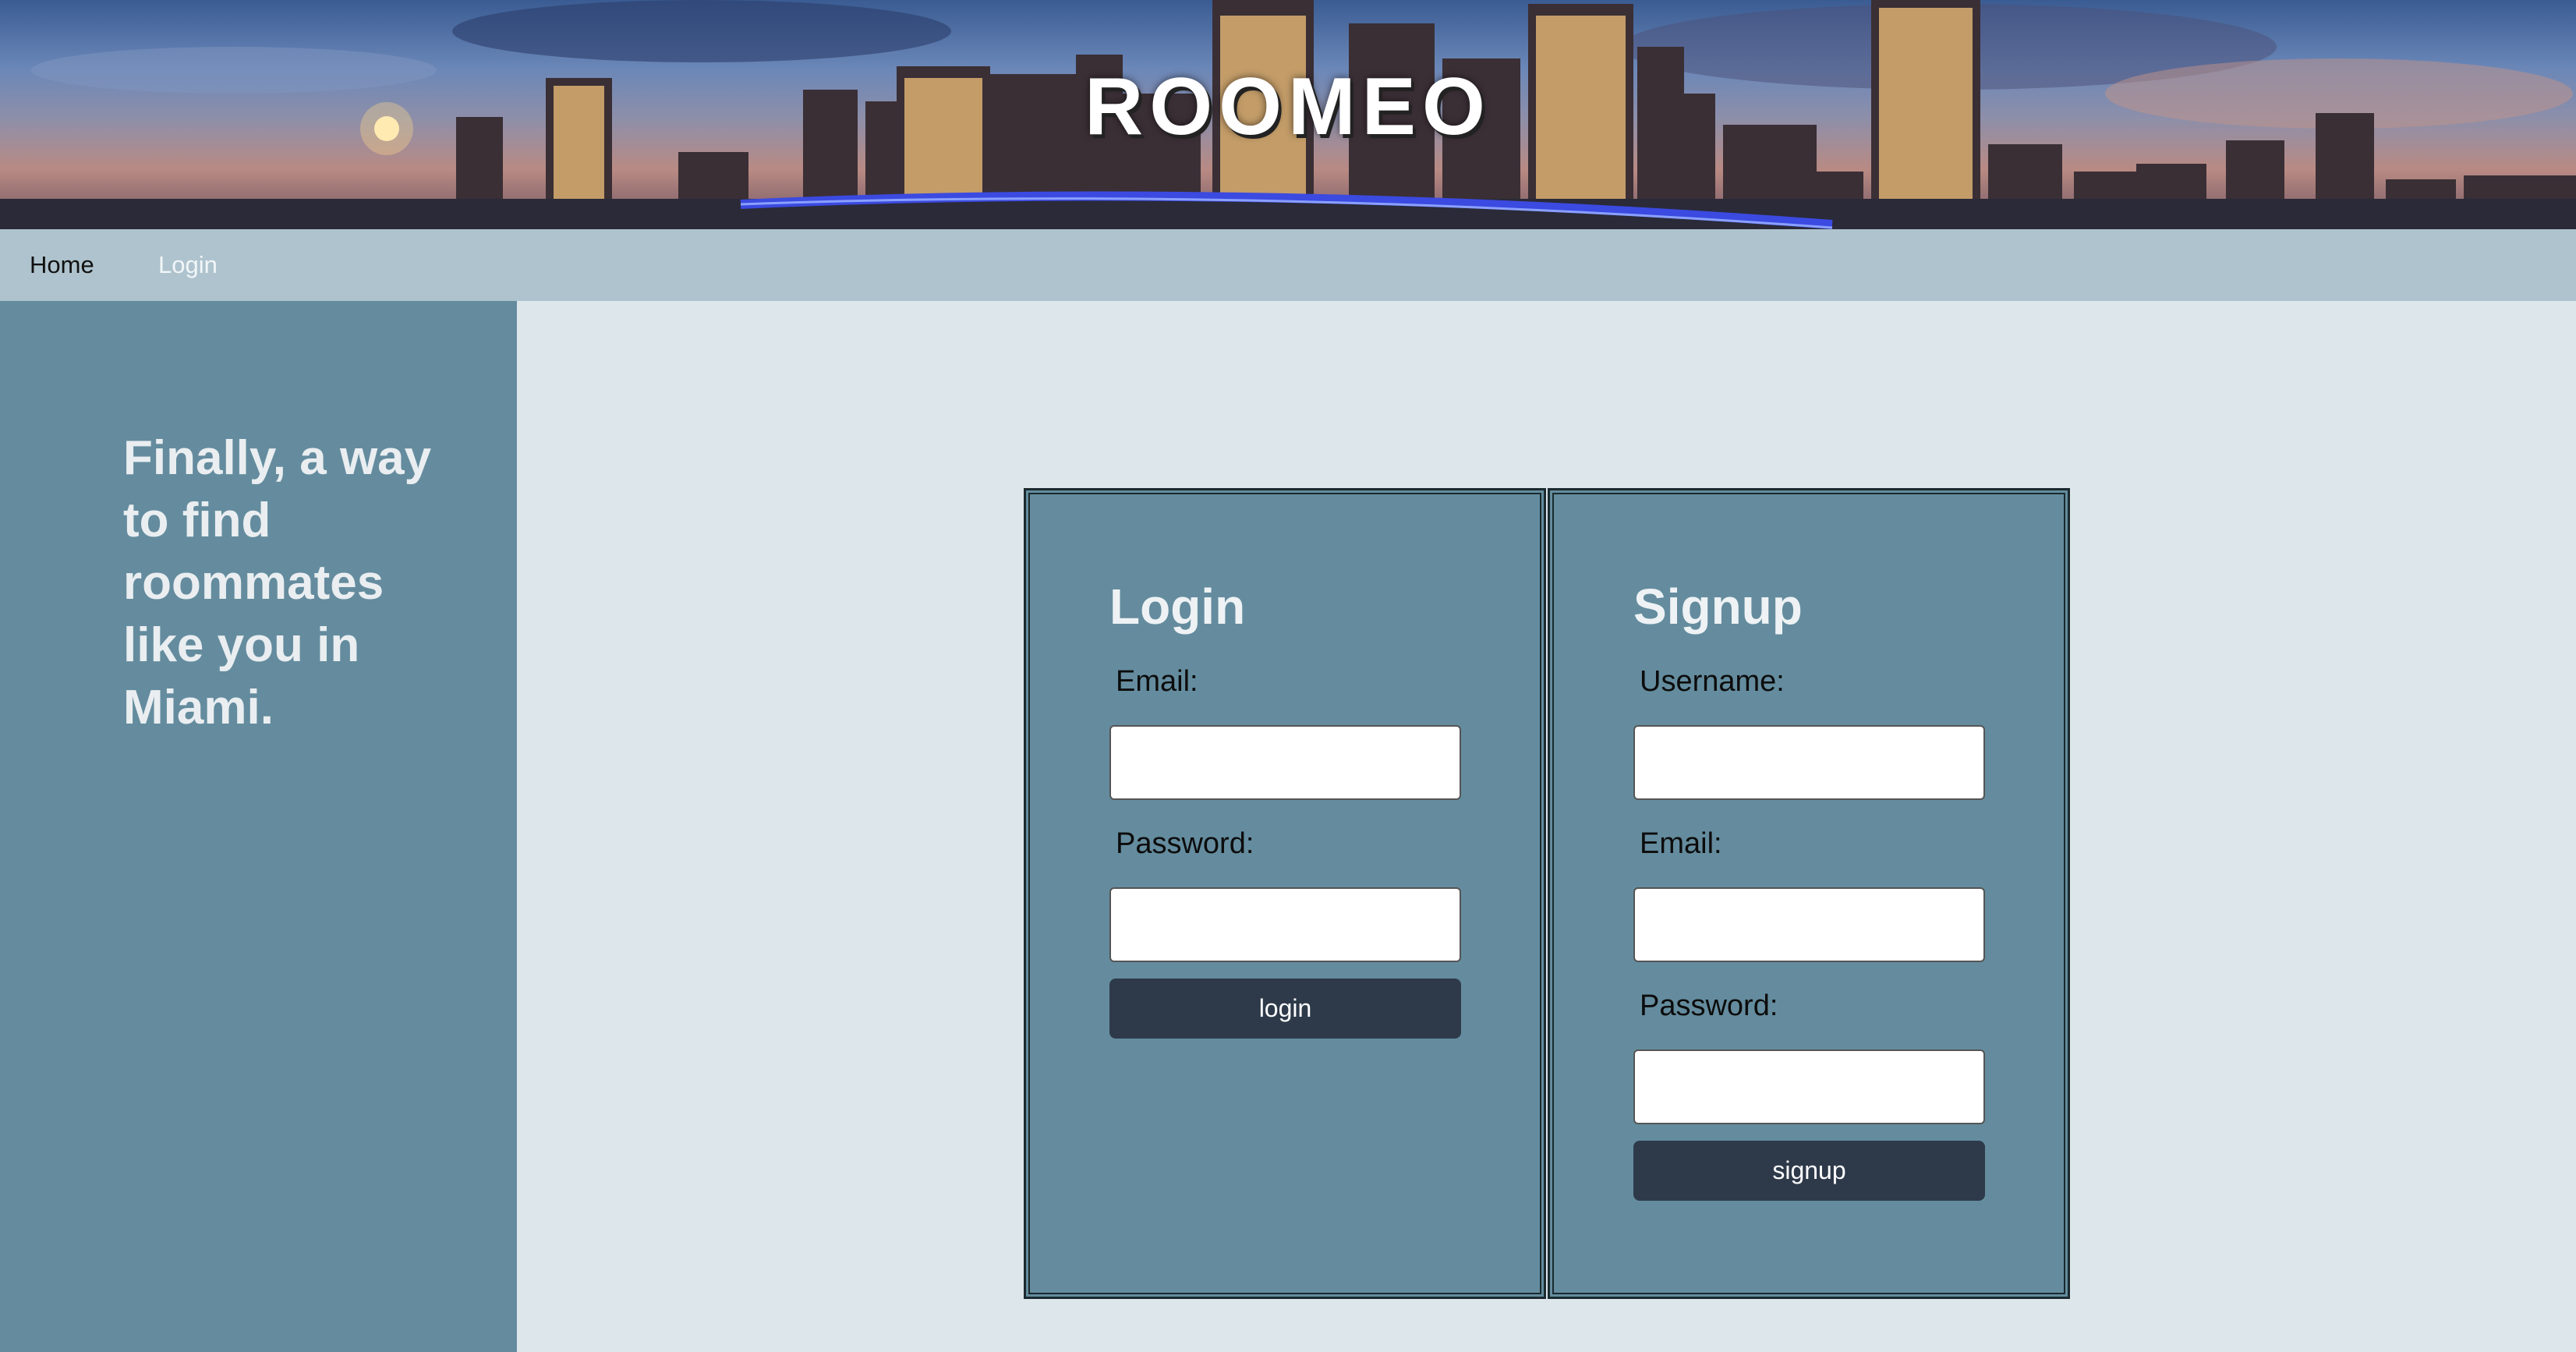 The width and height of the screenshot is (2576, 1352). I want to click on login-password-label: Password:, so click(1185, 844).